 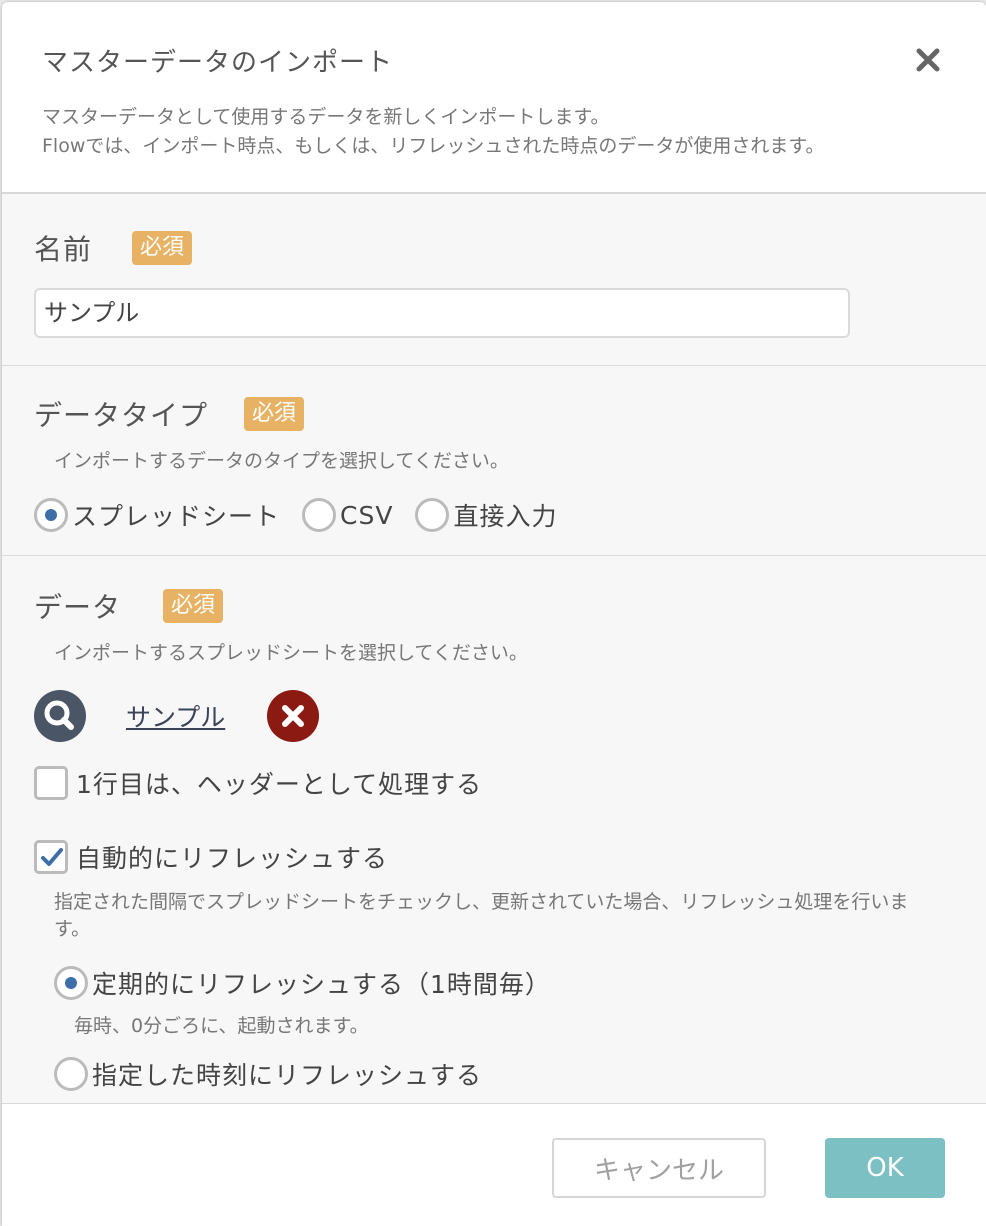 What do you see at coordinates (442, 313) in the screenshot?
I see `name-input: サンプル` at bounding box center [442, 313].